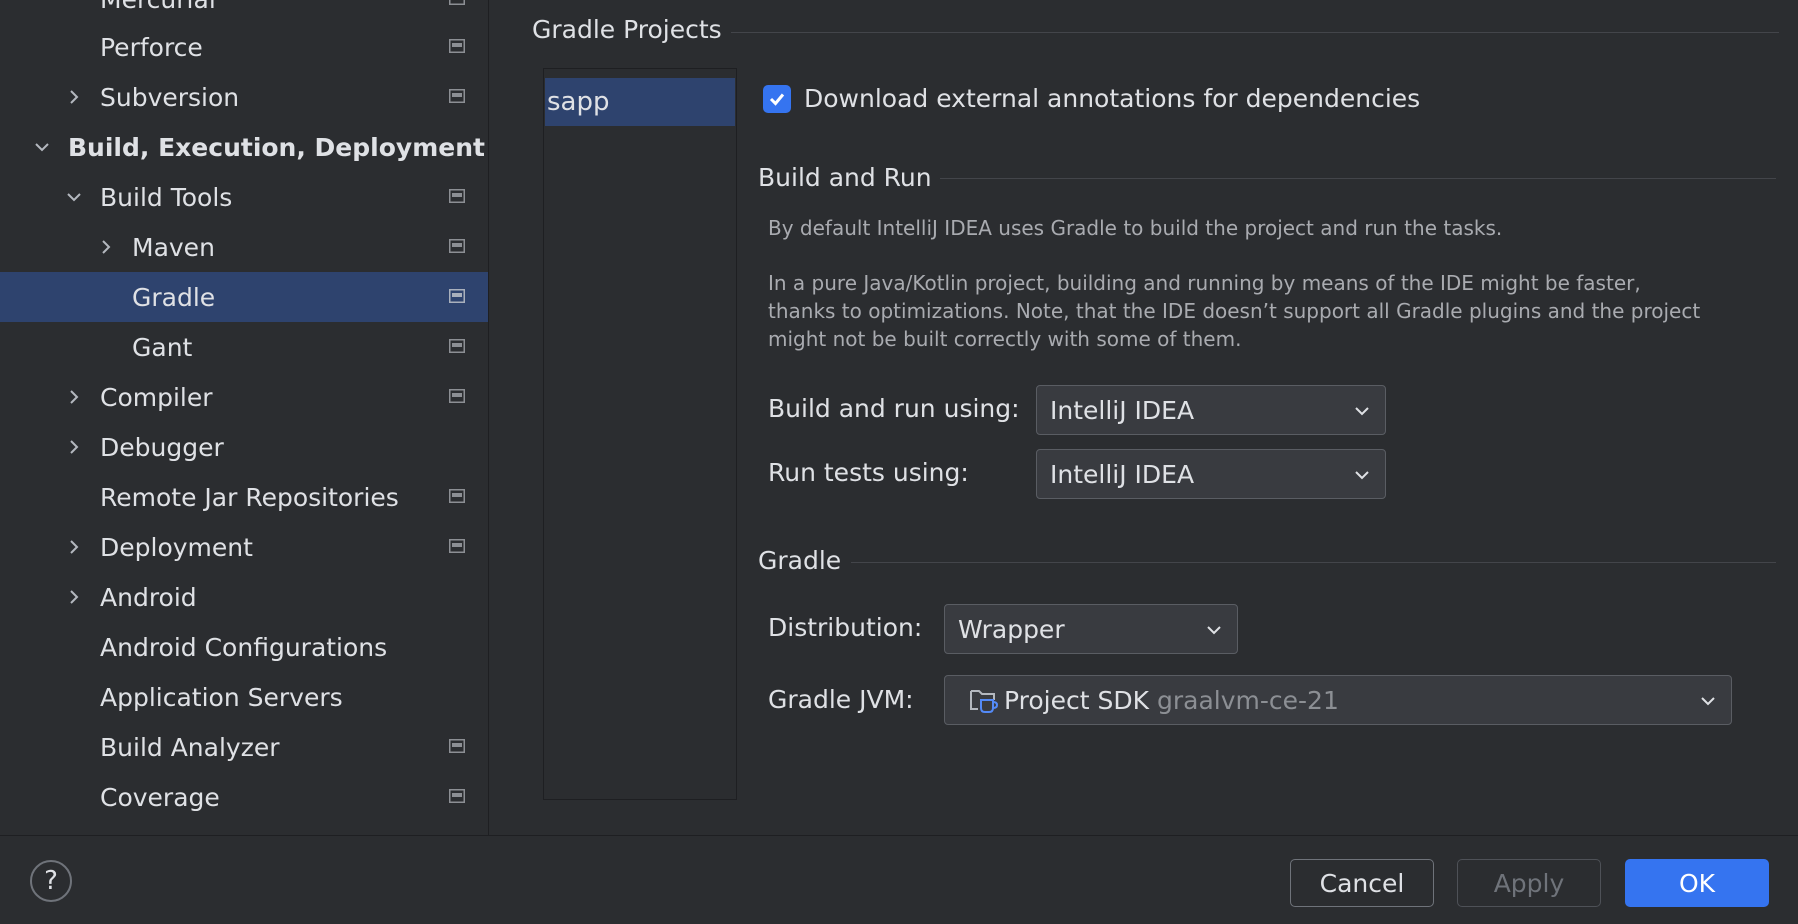 This screenshot has width=1798, height=924. Describe the element at coordinates (166, 197) in the screenshot. I see `tree-item-label: Build Tools` at that location.